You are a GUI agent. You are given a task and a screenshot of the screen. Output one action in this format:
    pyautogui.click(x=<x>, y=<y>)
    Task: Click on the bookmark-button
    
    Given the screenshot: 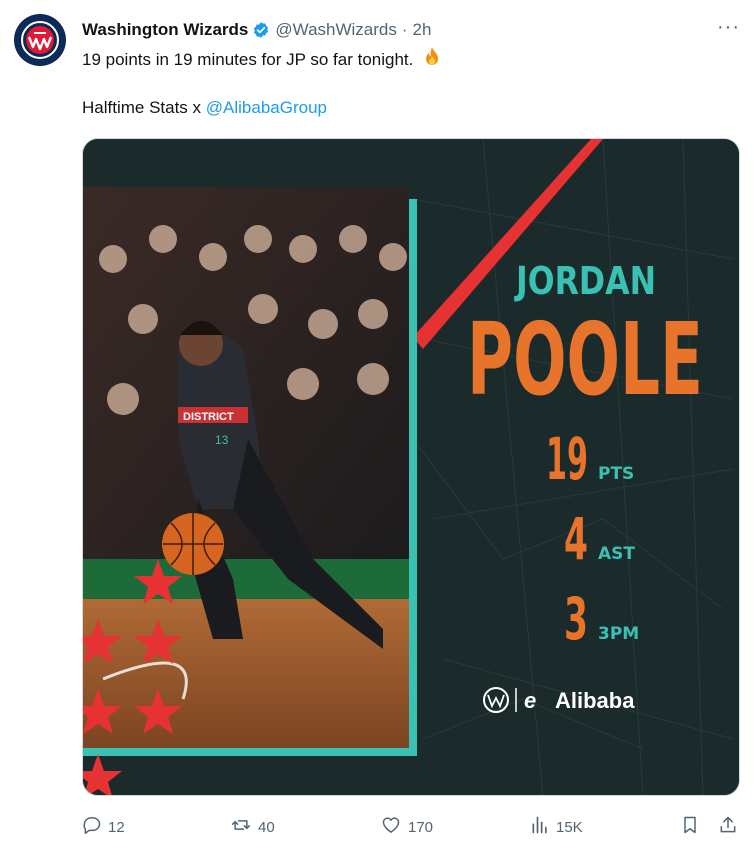 What is the action you would take?
    pyautogui.click(x=690, y=827)
    